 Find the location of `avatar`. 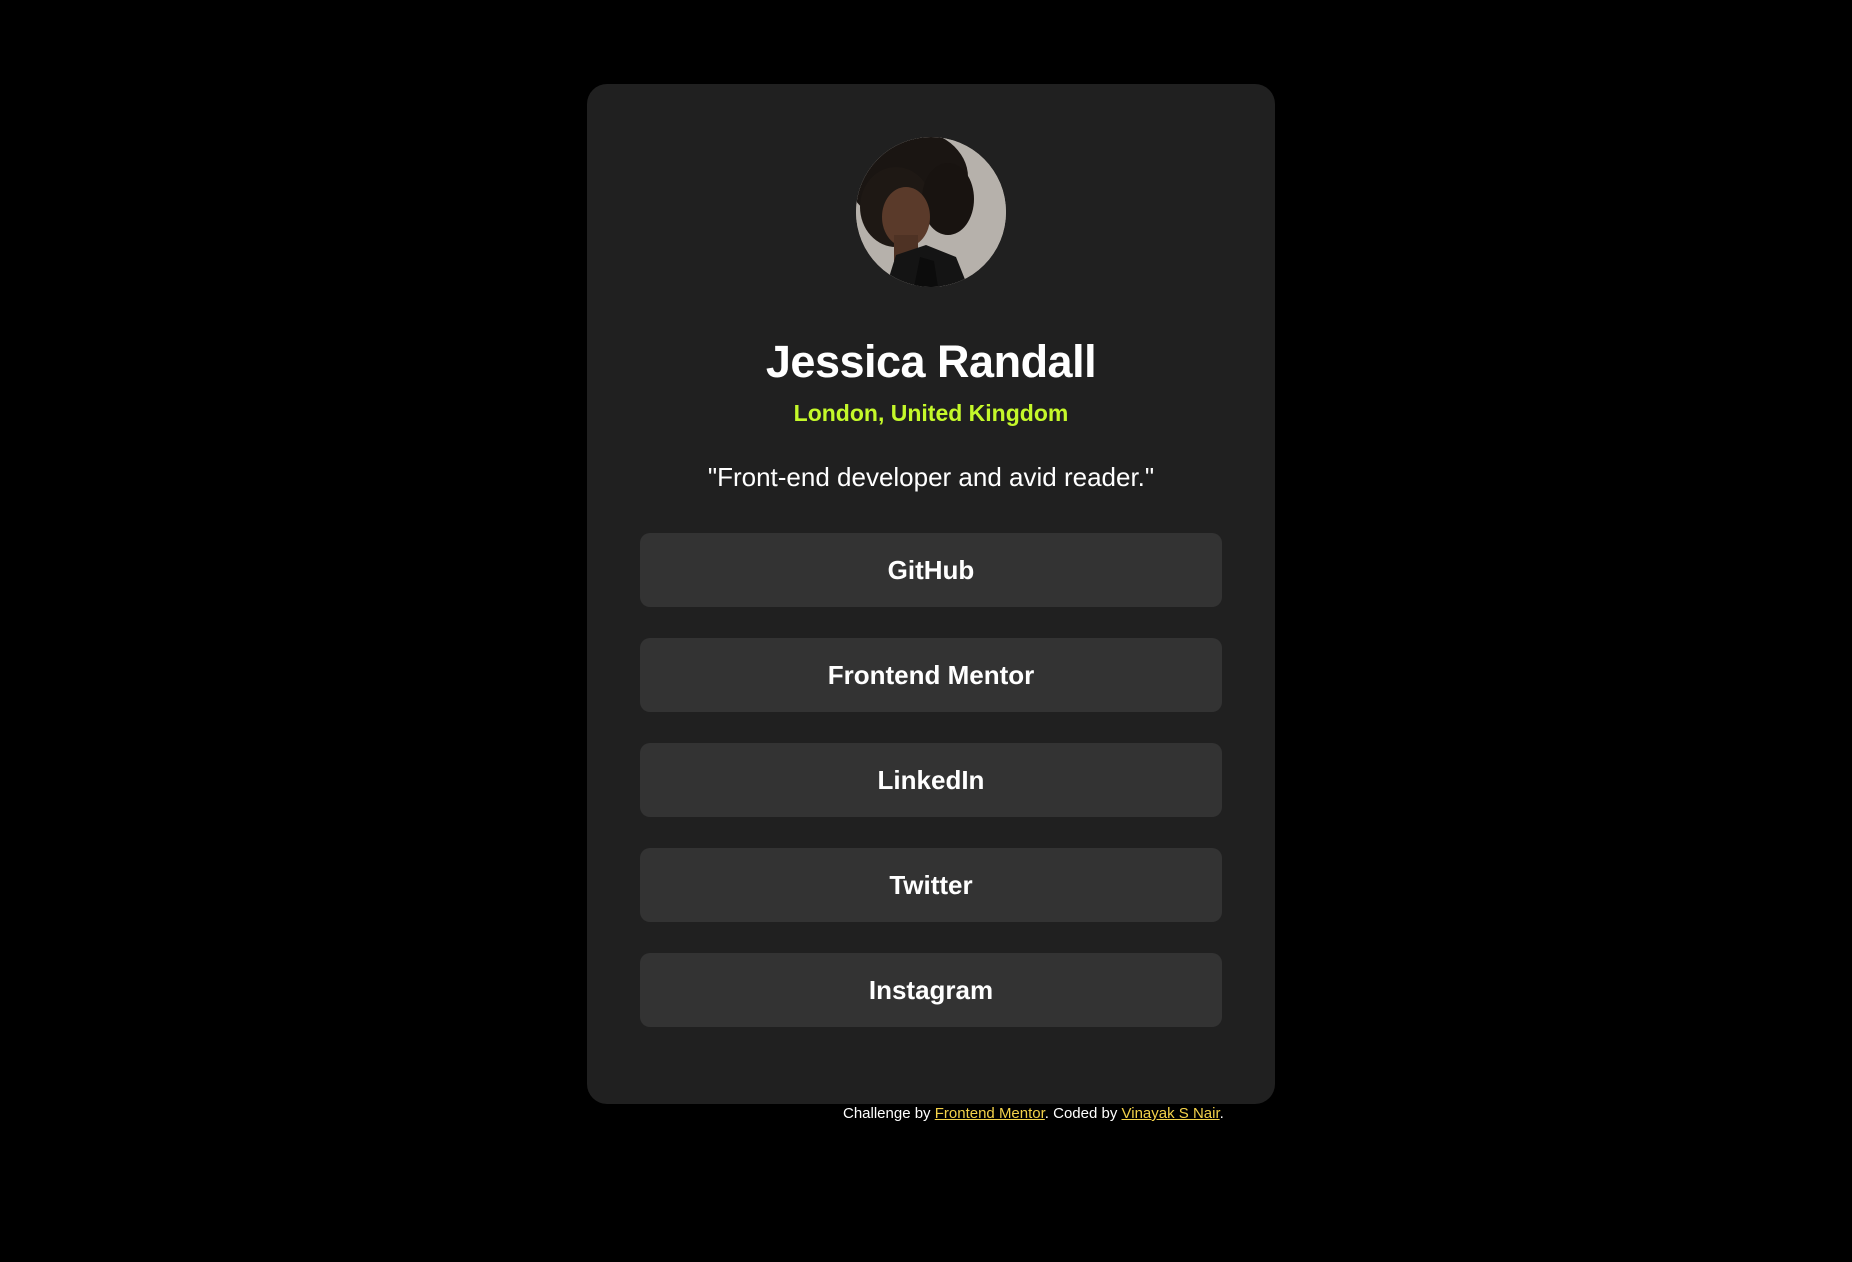

avatar is located at coordinates (931, 212).